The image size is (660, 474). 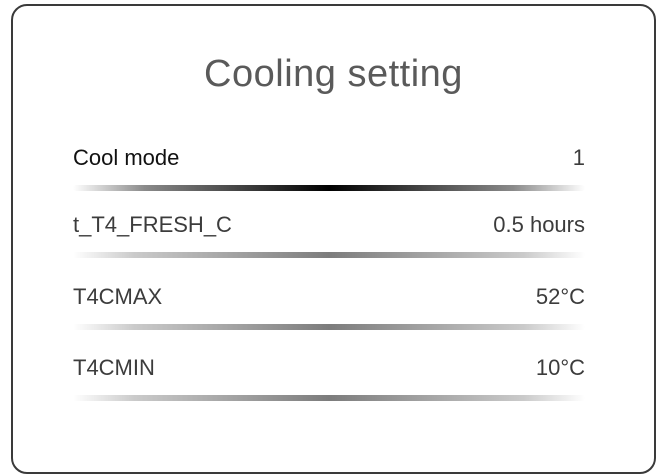 I want to click on setting-row-t4cmin: T4CMIN 10°C, so click(x=329, y=383).